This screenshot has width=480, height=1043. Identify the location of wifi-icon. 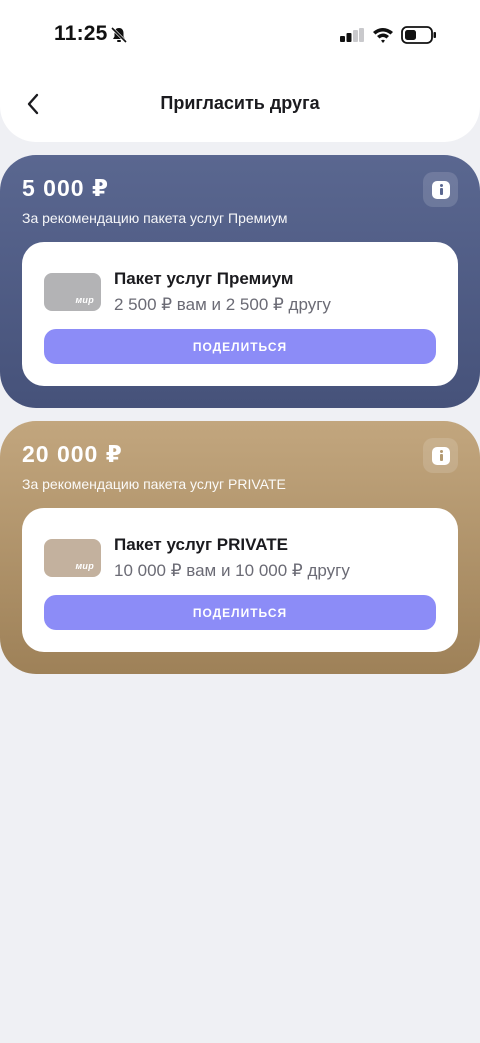
(383, 35).